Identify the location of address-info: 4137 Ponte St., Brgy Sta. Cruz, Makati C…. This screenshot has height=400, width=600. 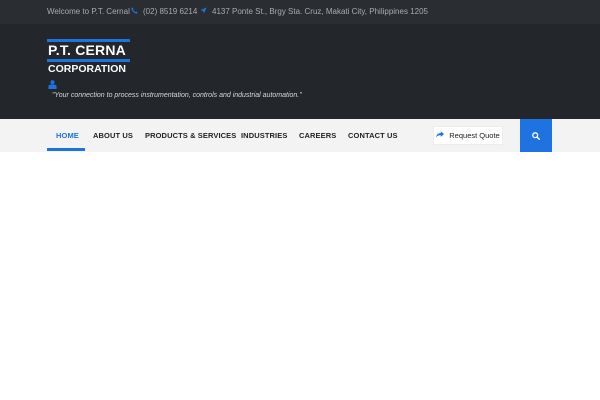
(314, 11).